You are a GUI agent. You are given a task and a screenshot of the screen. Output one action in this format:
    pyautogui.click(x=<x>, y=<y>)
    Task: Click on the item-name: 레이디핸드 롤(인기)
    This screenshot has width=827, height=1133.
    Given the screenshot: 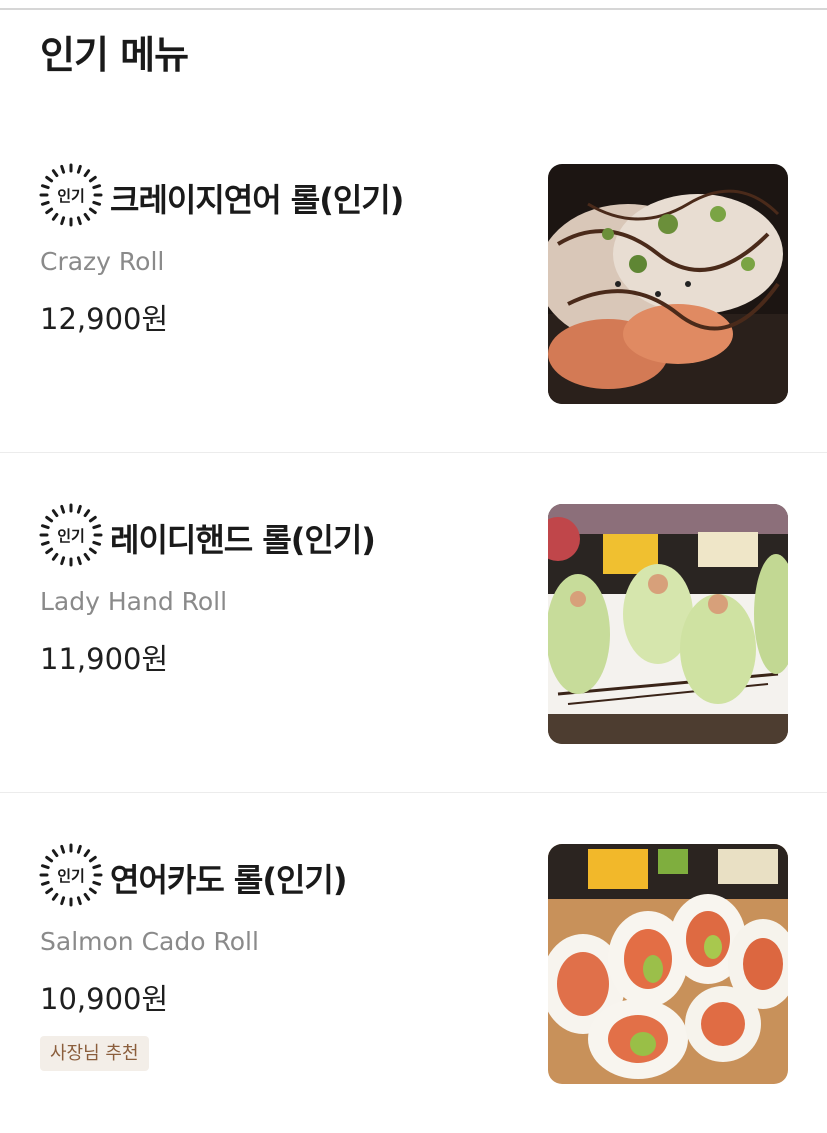 What is the action you would take?
    pyautogui.click(x=243, y=540)
    